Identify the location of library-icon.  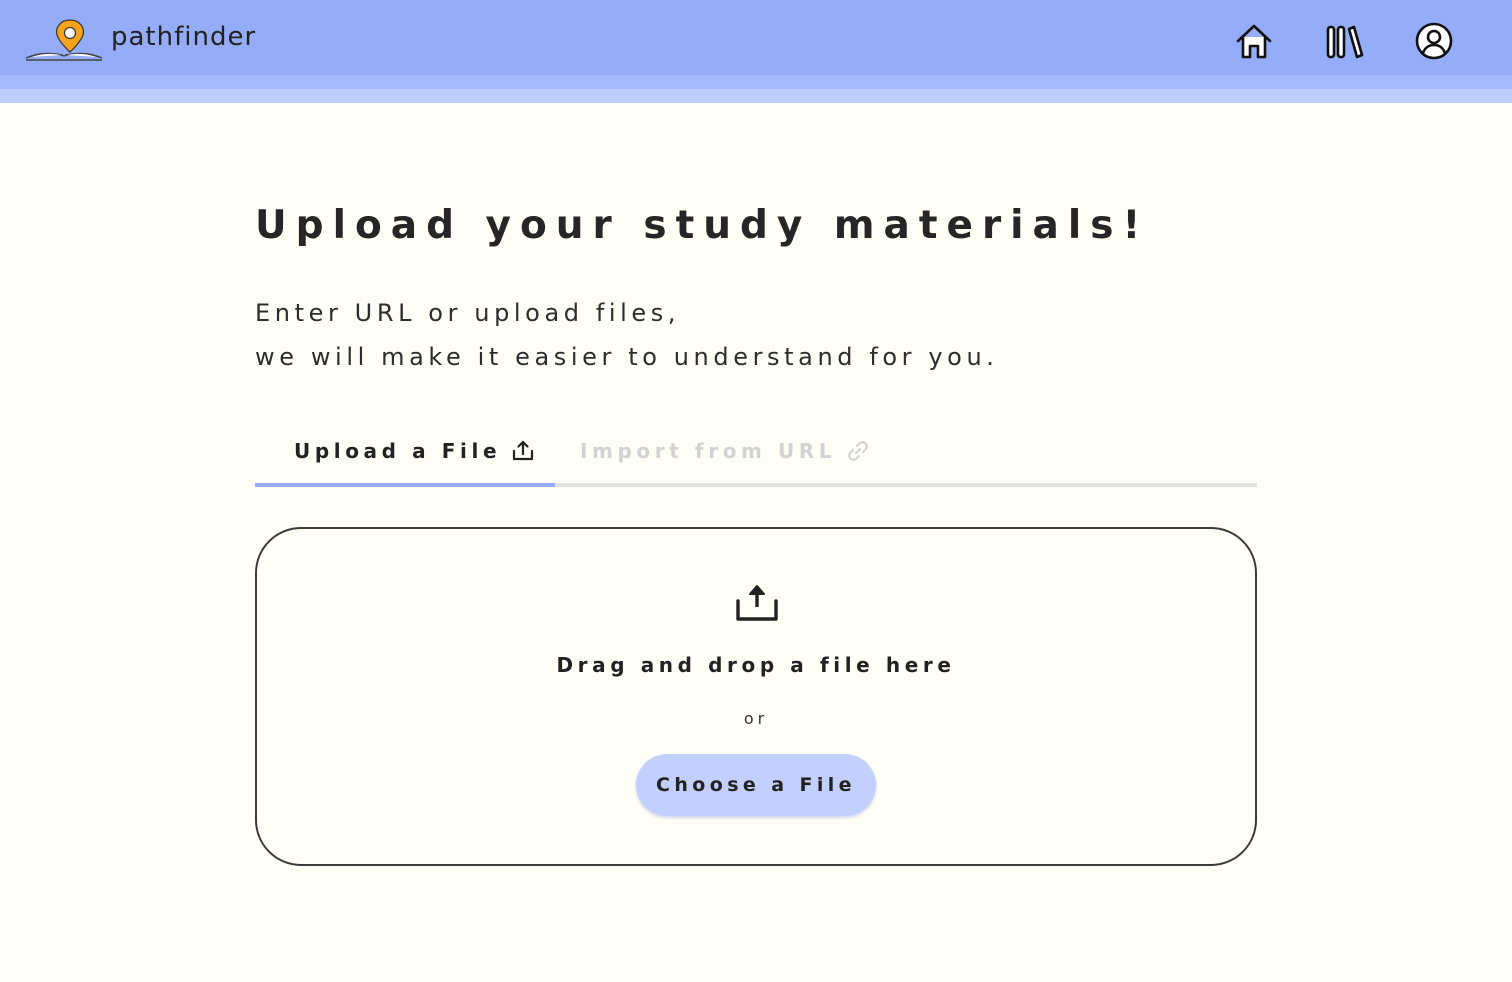
(1344, 41).